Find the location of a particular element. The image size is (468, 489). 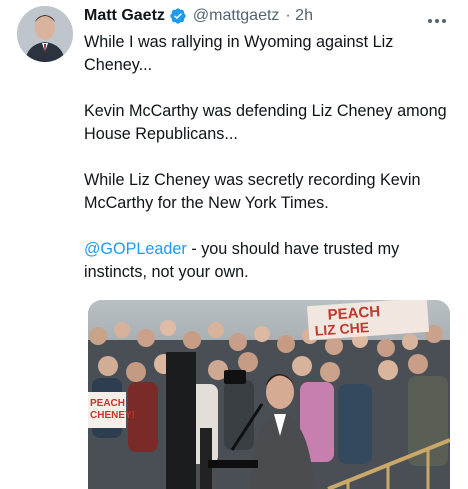

tweet-time: · 2h is located at coordinates (299, 16).